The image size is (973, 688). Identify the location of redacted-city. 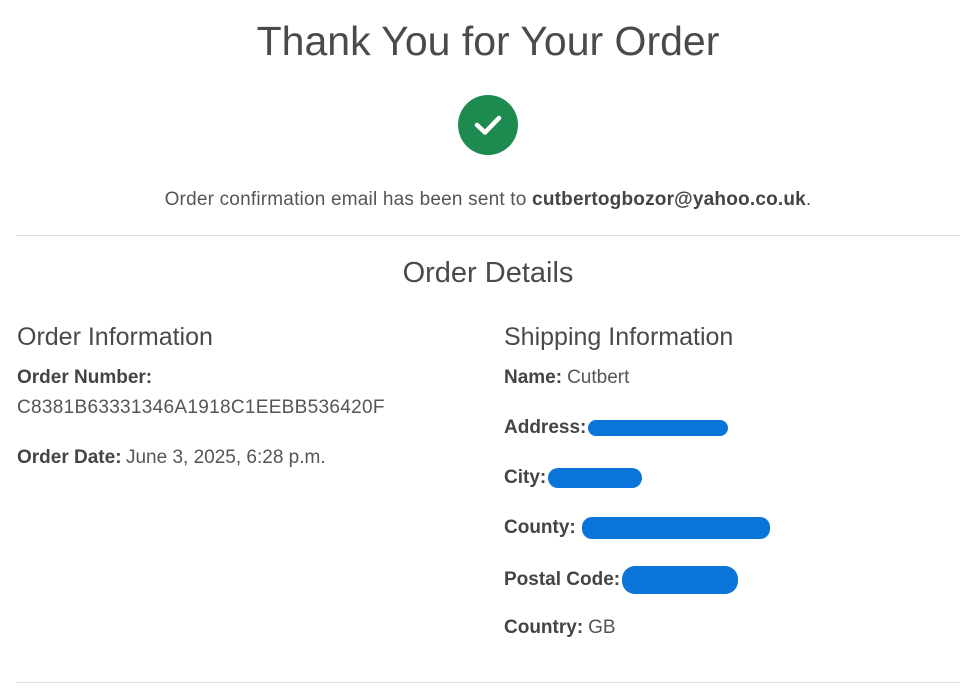
(595, 478).